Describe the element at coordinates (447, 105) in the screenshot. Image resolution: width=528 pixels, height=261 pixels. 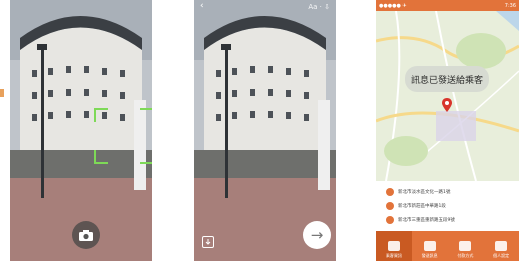
I see `location-pin-icon` at that location.